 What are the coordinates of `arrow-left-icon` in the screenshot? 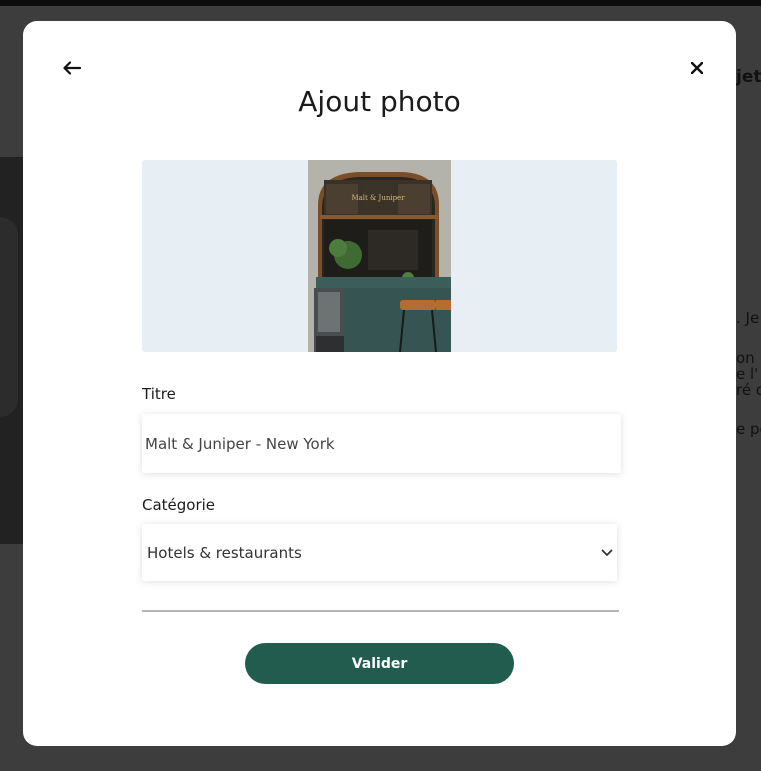 It's located at (72, 68).